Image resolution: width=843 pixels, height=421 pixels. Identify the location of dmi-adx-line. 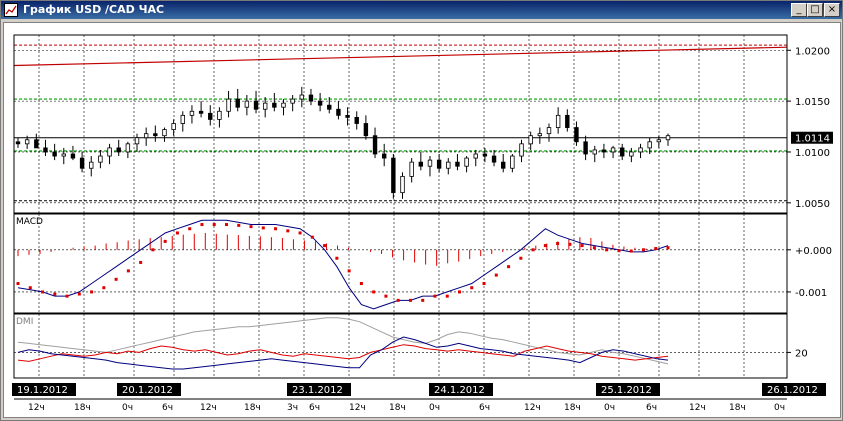
(343, 341).